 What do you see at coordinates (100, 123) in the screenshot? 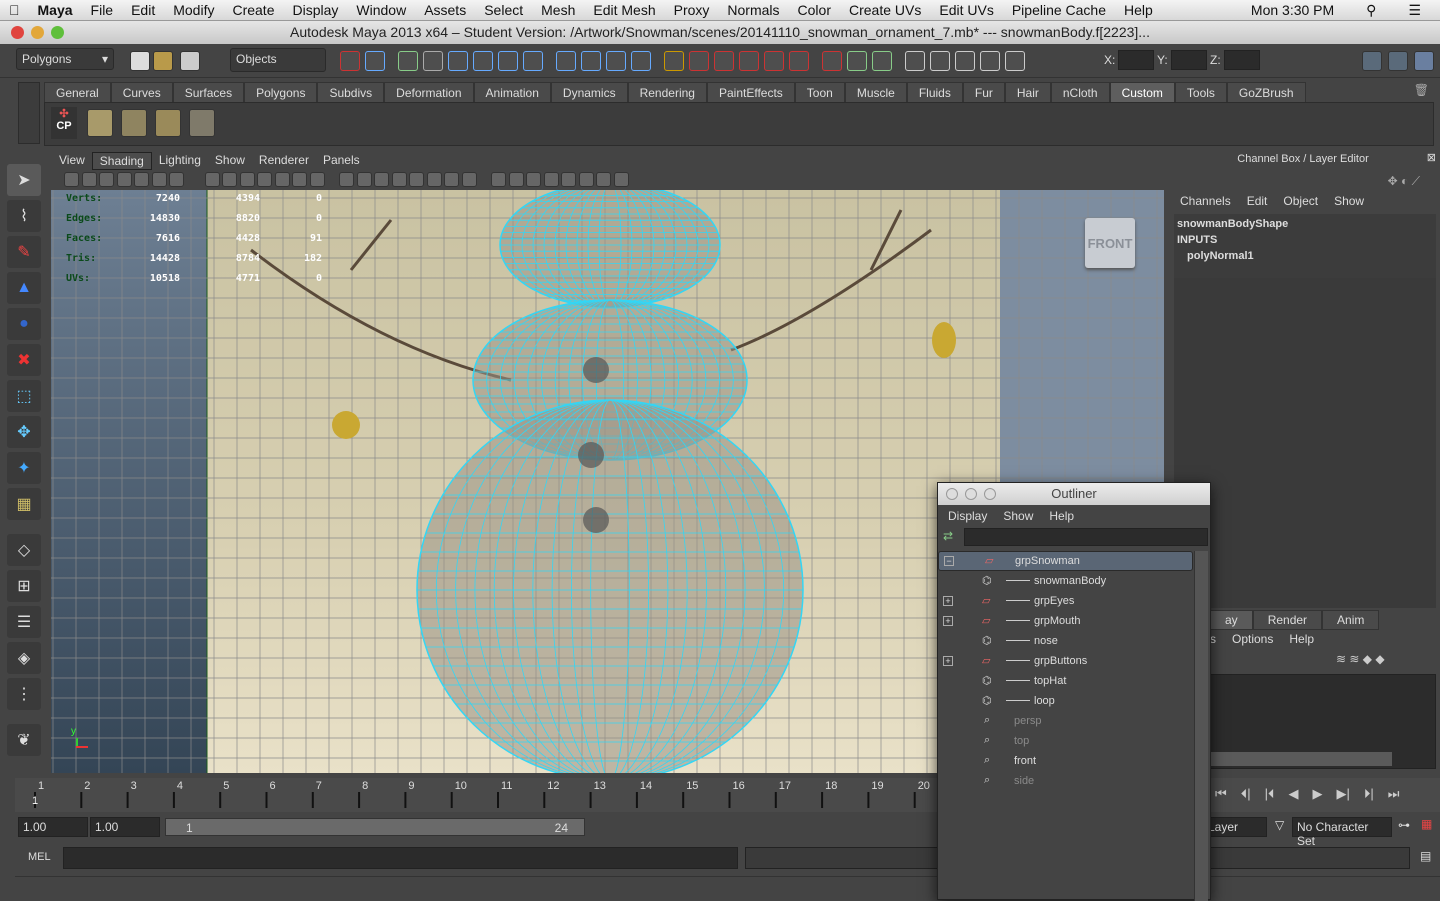
I see `uv-tool-icon` at bounding box center [100, 123].